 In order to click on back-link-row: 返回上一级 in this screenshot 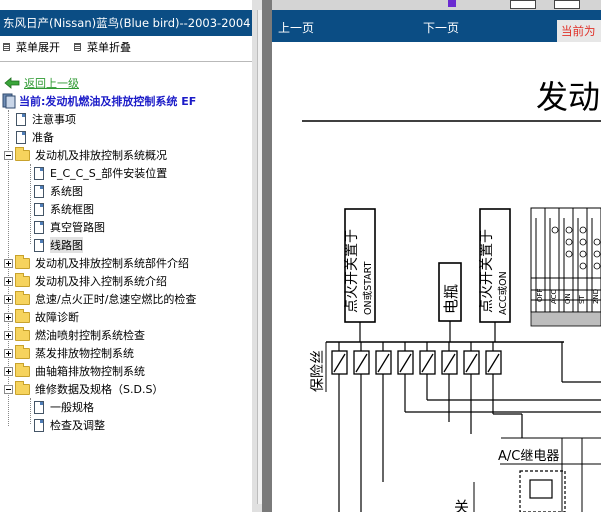, I will do `click(41, 83)`.